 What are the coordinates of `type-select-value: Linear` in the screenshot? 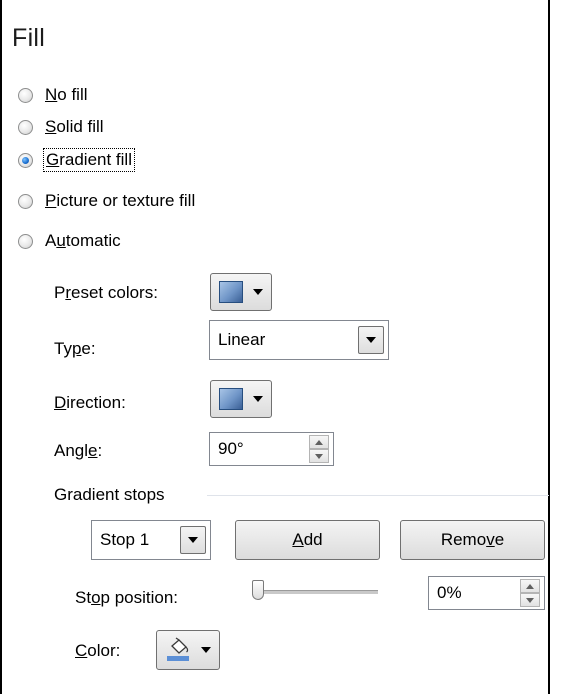 It's located at (242, 339).